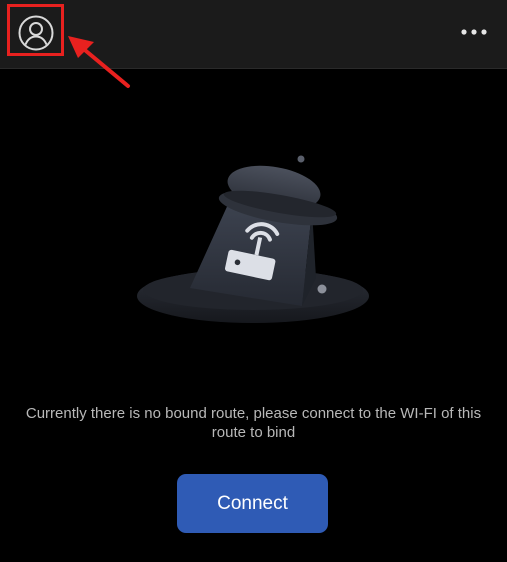  Describe the element at coordinates (253, 34) in the screenshot. I see `top-bar` at that location.